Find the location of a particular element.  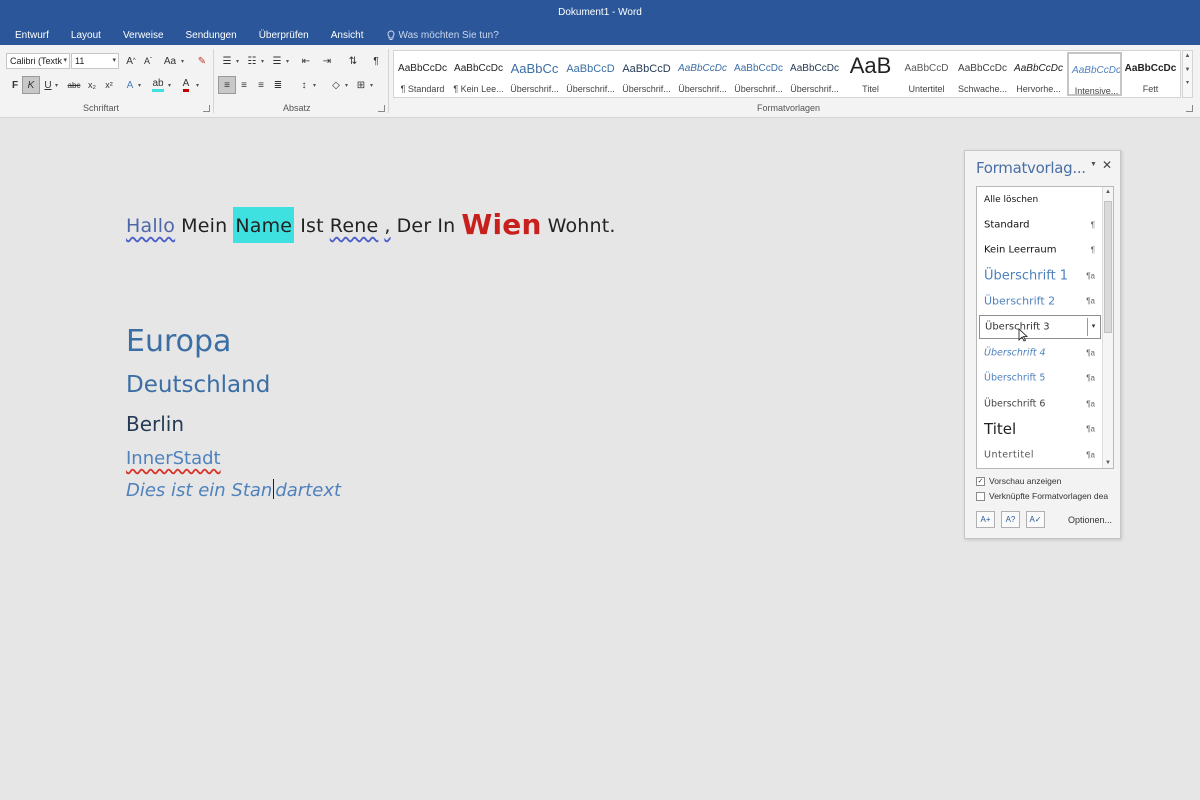

paragraph-mark-icon: ¶ is located at coordinates (1092, 225).